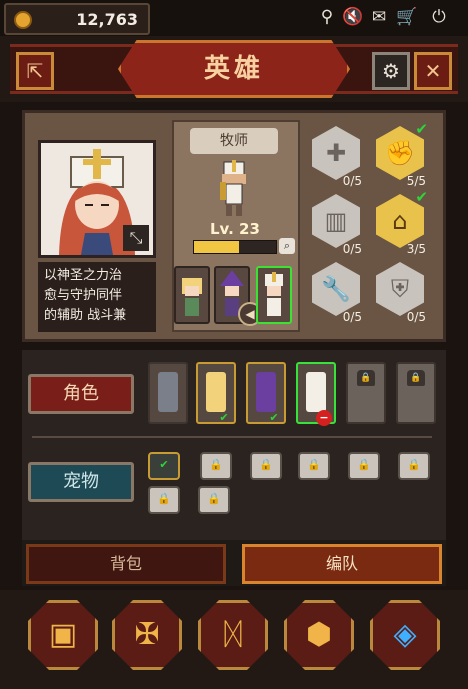 This screenshot has height=689, width=468. What do you see at coordinates (136, 238) in the screenshot?
I see `expand-icon: ⤡` at bounding box center [136, 238].